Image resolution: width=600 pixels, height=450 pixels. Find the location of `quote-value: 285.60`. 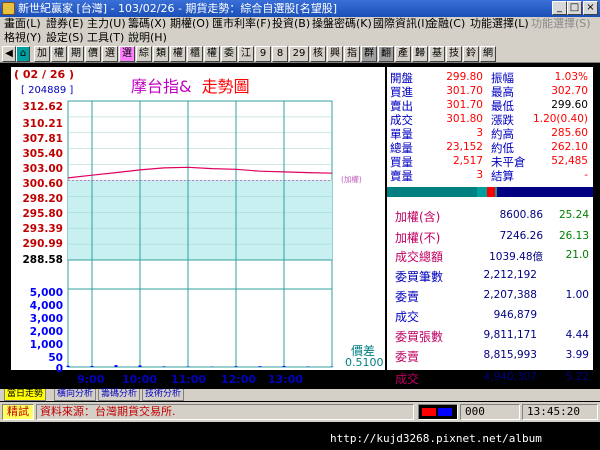

quote-value: 285.60 is located at coordinates (569, 133).